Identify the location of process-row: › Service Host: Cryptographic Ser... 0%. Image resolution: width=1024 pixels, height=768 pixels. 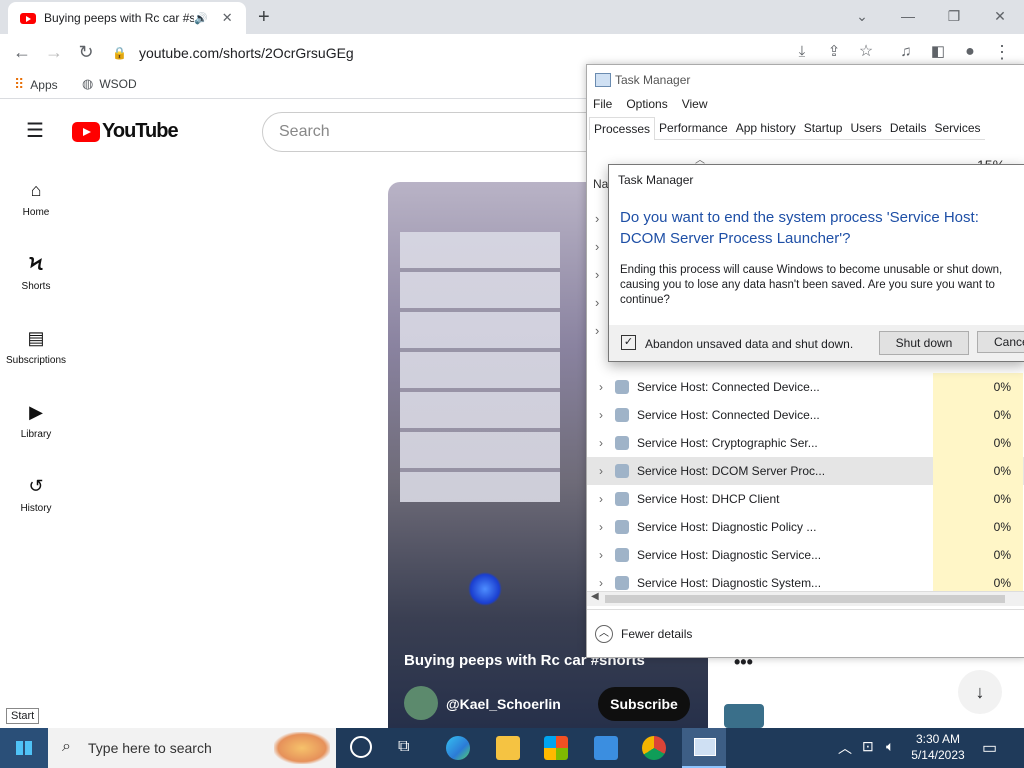
(805, 443).